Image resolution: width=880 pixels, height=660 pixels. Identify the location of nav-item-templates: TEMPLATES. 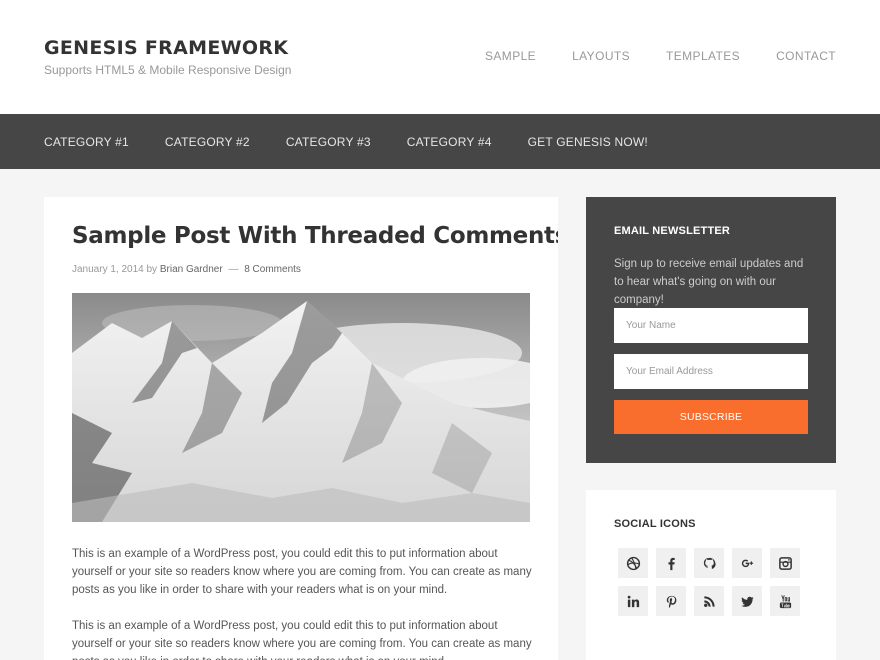
(703, 56).